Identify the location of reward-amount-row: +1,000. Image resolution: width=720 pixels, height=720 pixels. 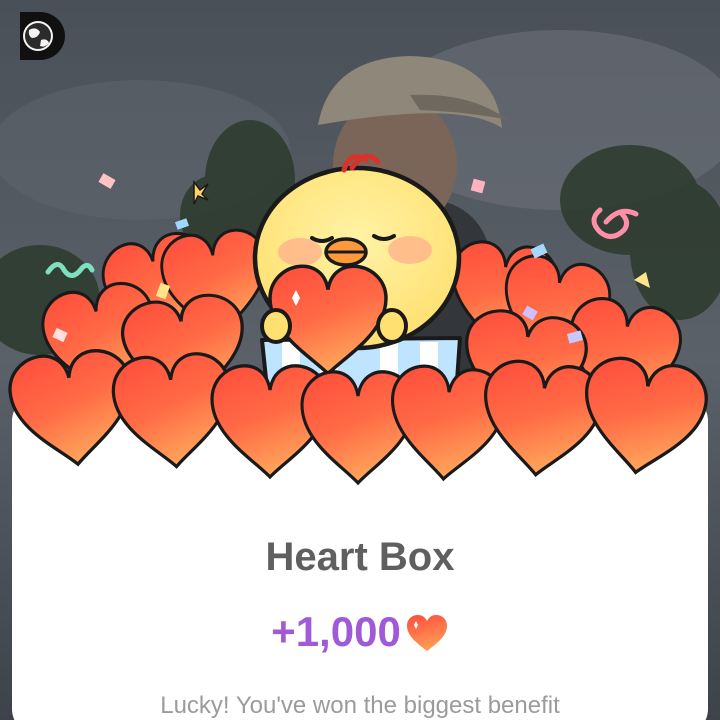
(360, 632).